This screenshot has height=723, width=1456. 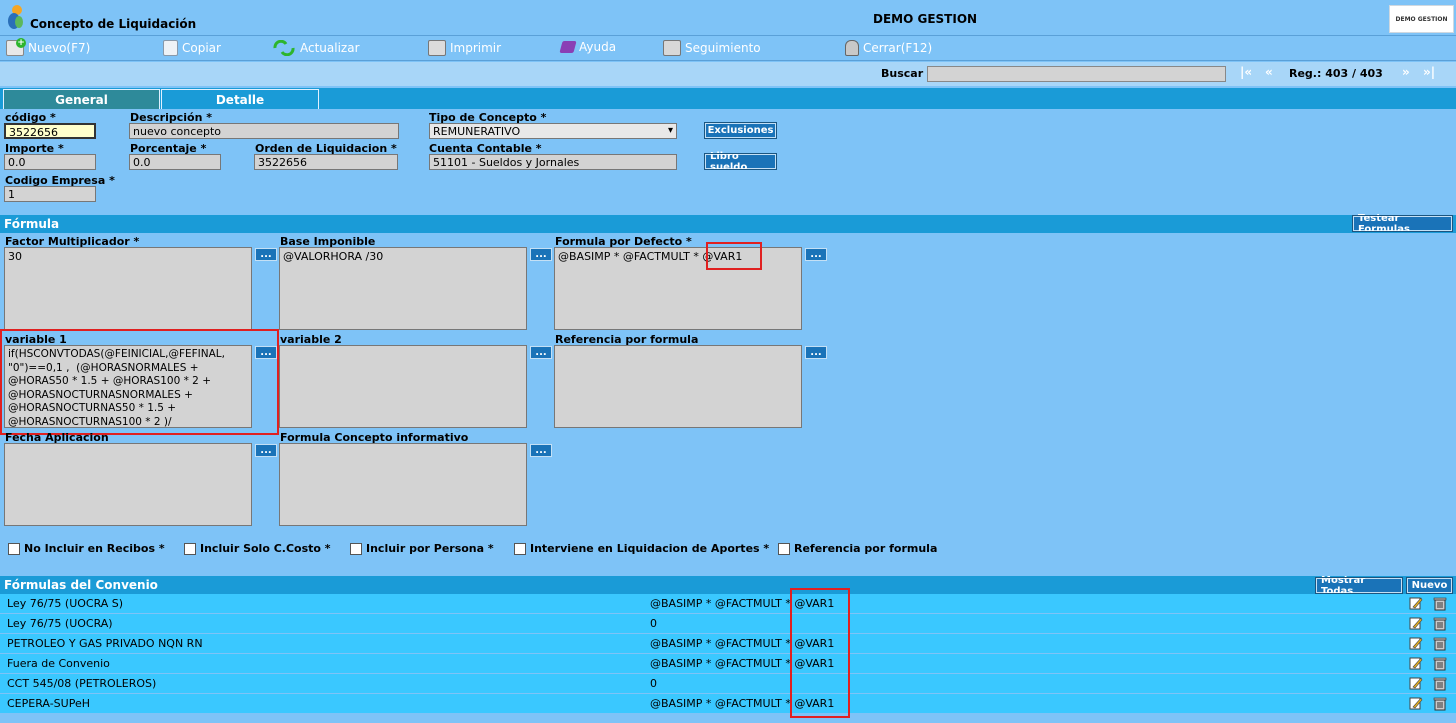 What do you see at coordinates (678, 386) in the screenshot?
I see `referencia-textarea` at bounding box center [678, 386].